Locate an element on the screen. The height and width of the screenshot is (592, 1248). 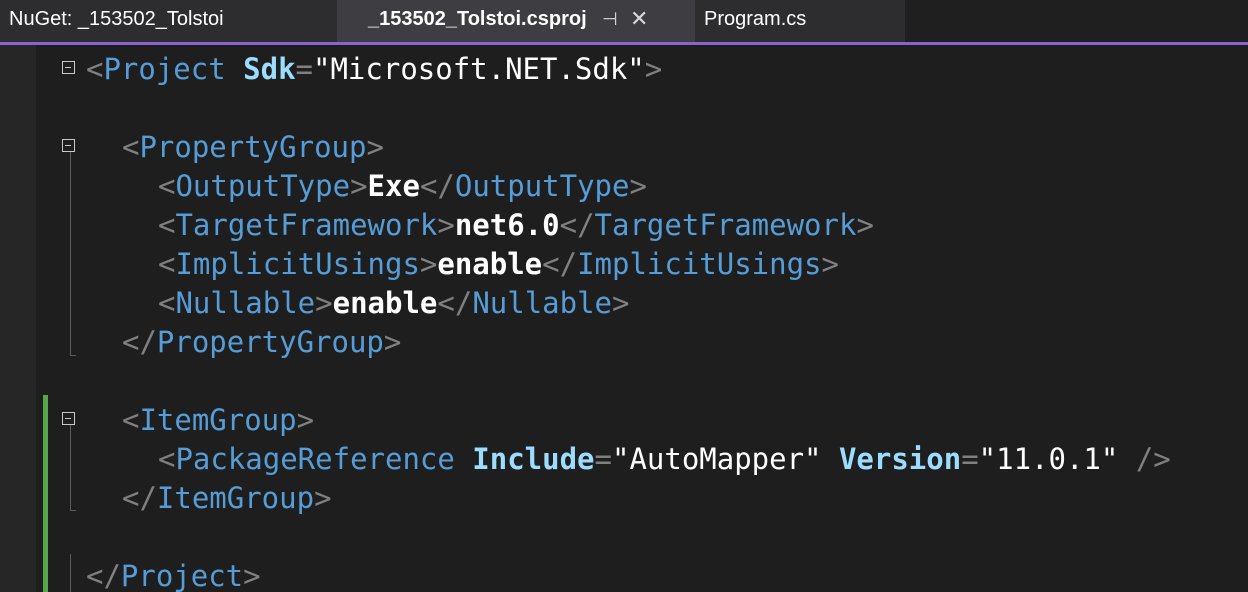
code-line-7: <Nullable>enable</Nullable> is located at coordinates (394, 303).